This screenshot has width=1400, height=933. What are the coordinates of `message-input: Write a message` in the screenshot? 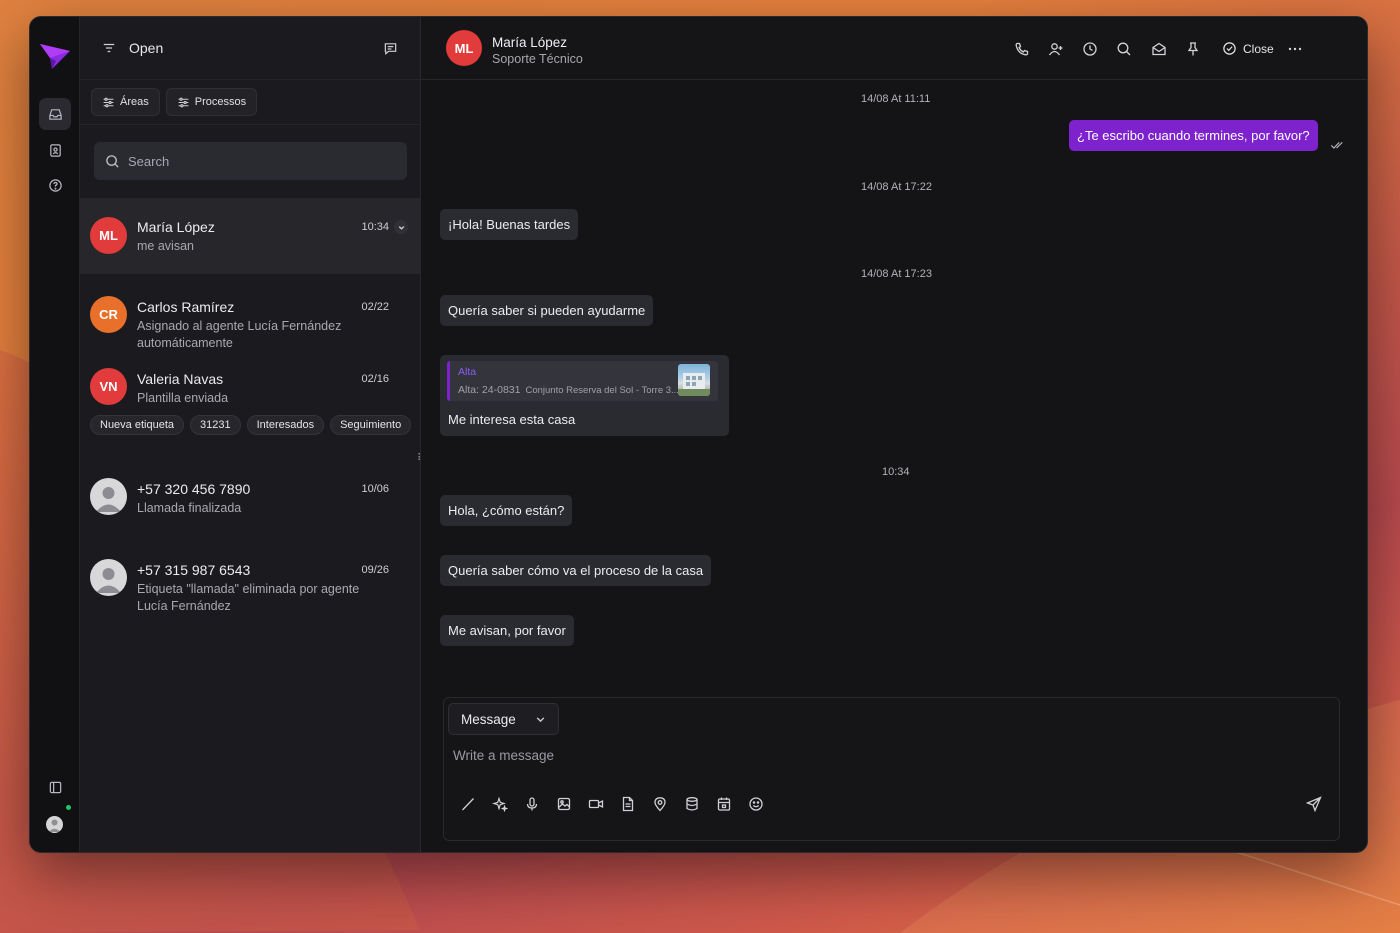 It's located at (503, 755).